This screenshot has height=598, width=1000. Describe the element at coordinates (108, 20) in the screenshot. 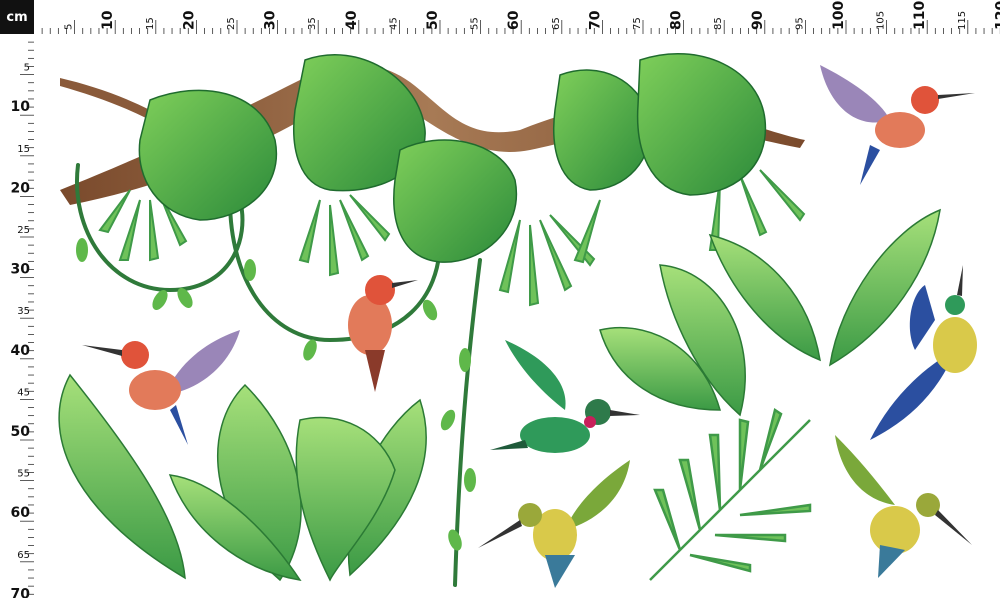

I see `top-ruler-label: 10` at that location.